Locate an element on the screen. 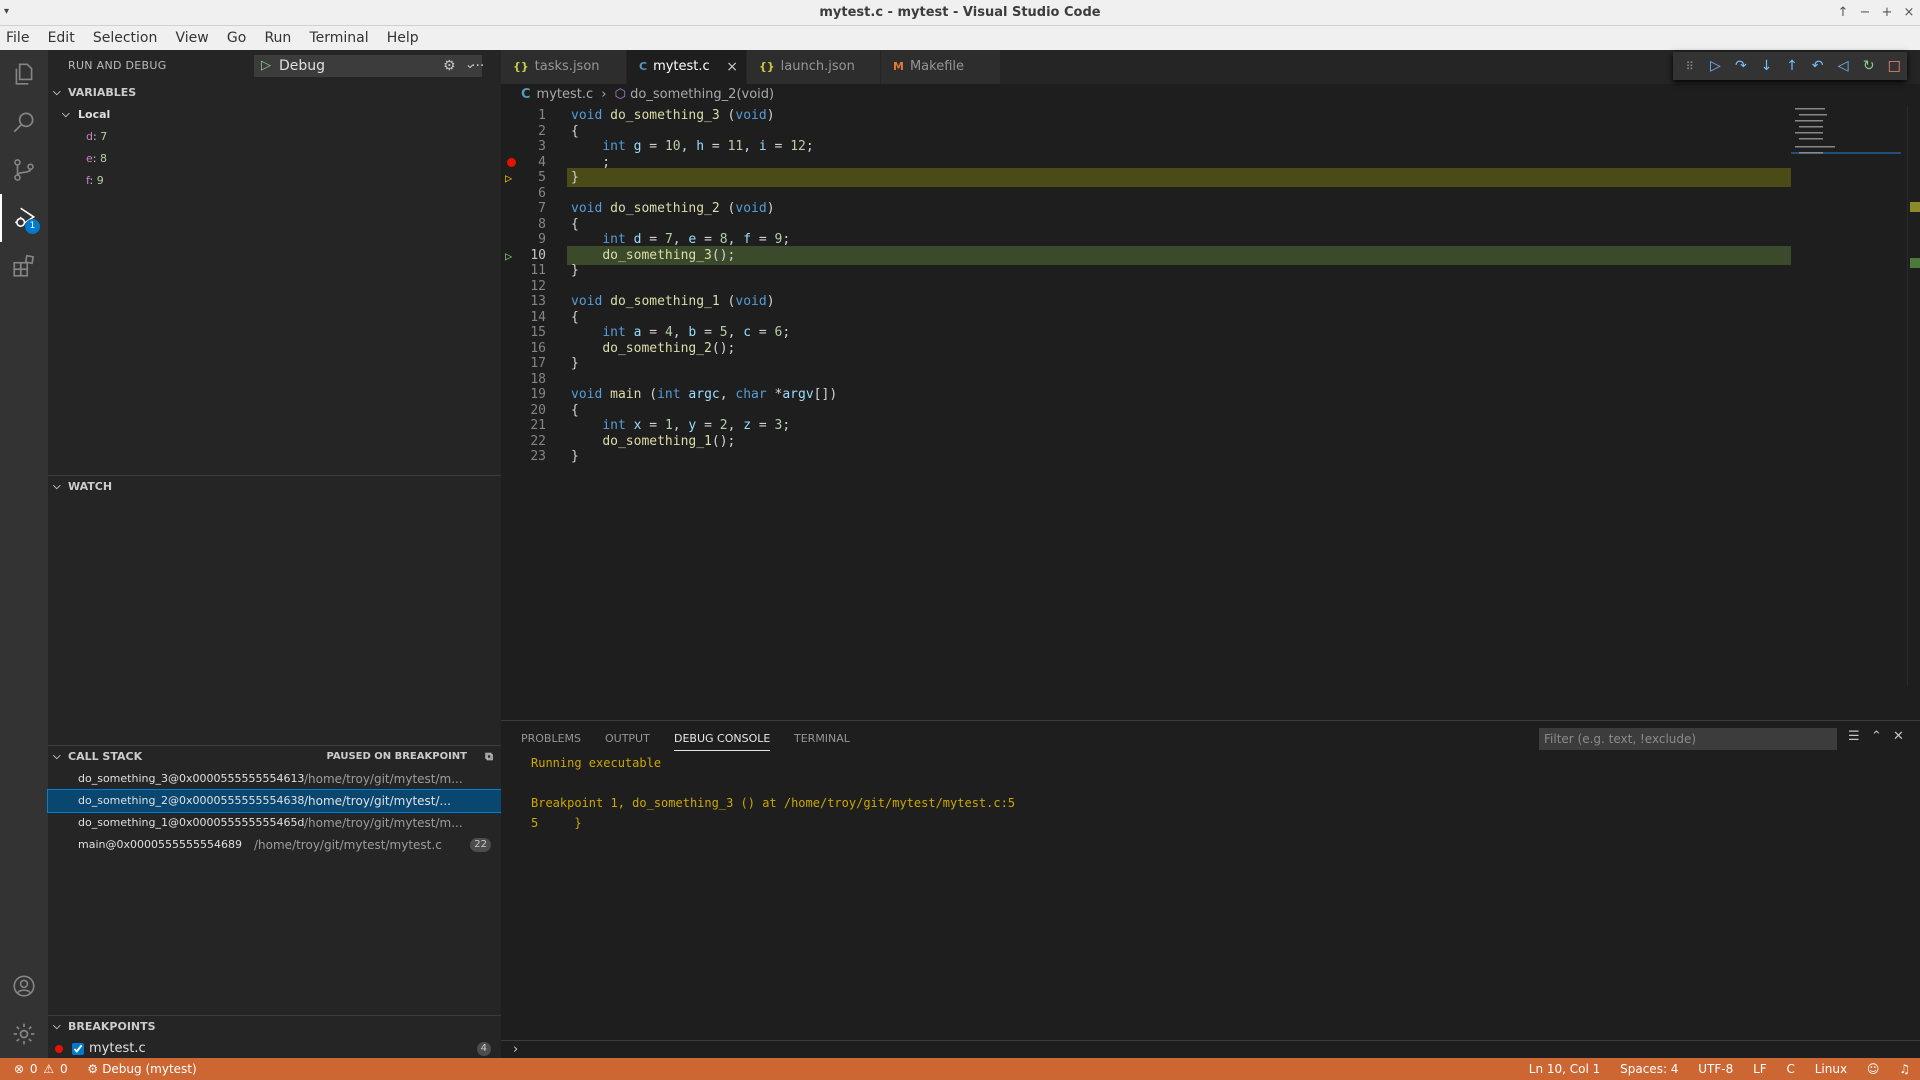  error-count: 0 is located at coordinates (33, 1069).